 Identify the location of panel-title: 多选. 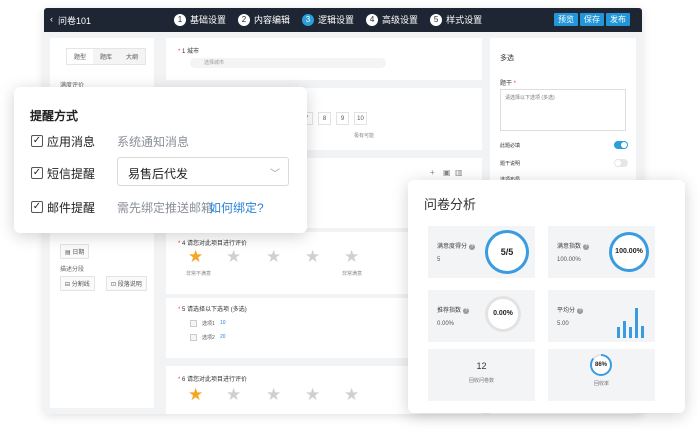
(507, 58).